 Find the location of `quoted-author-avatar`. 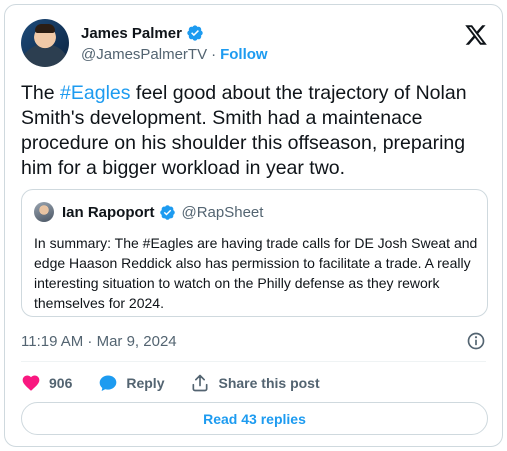

quoted-author-avatar is located at coordinates (44, 212).